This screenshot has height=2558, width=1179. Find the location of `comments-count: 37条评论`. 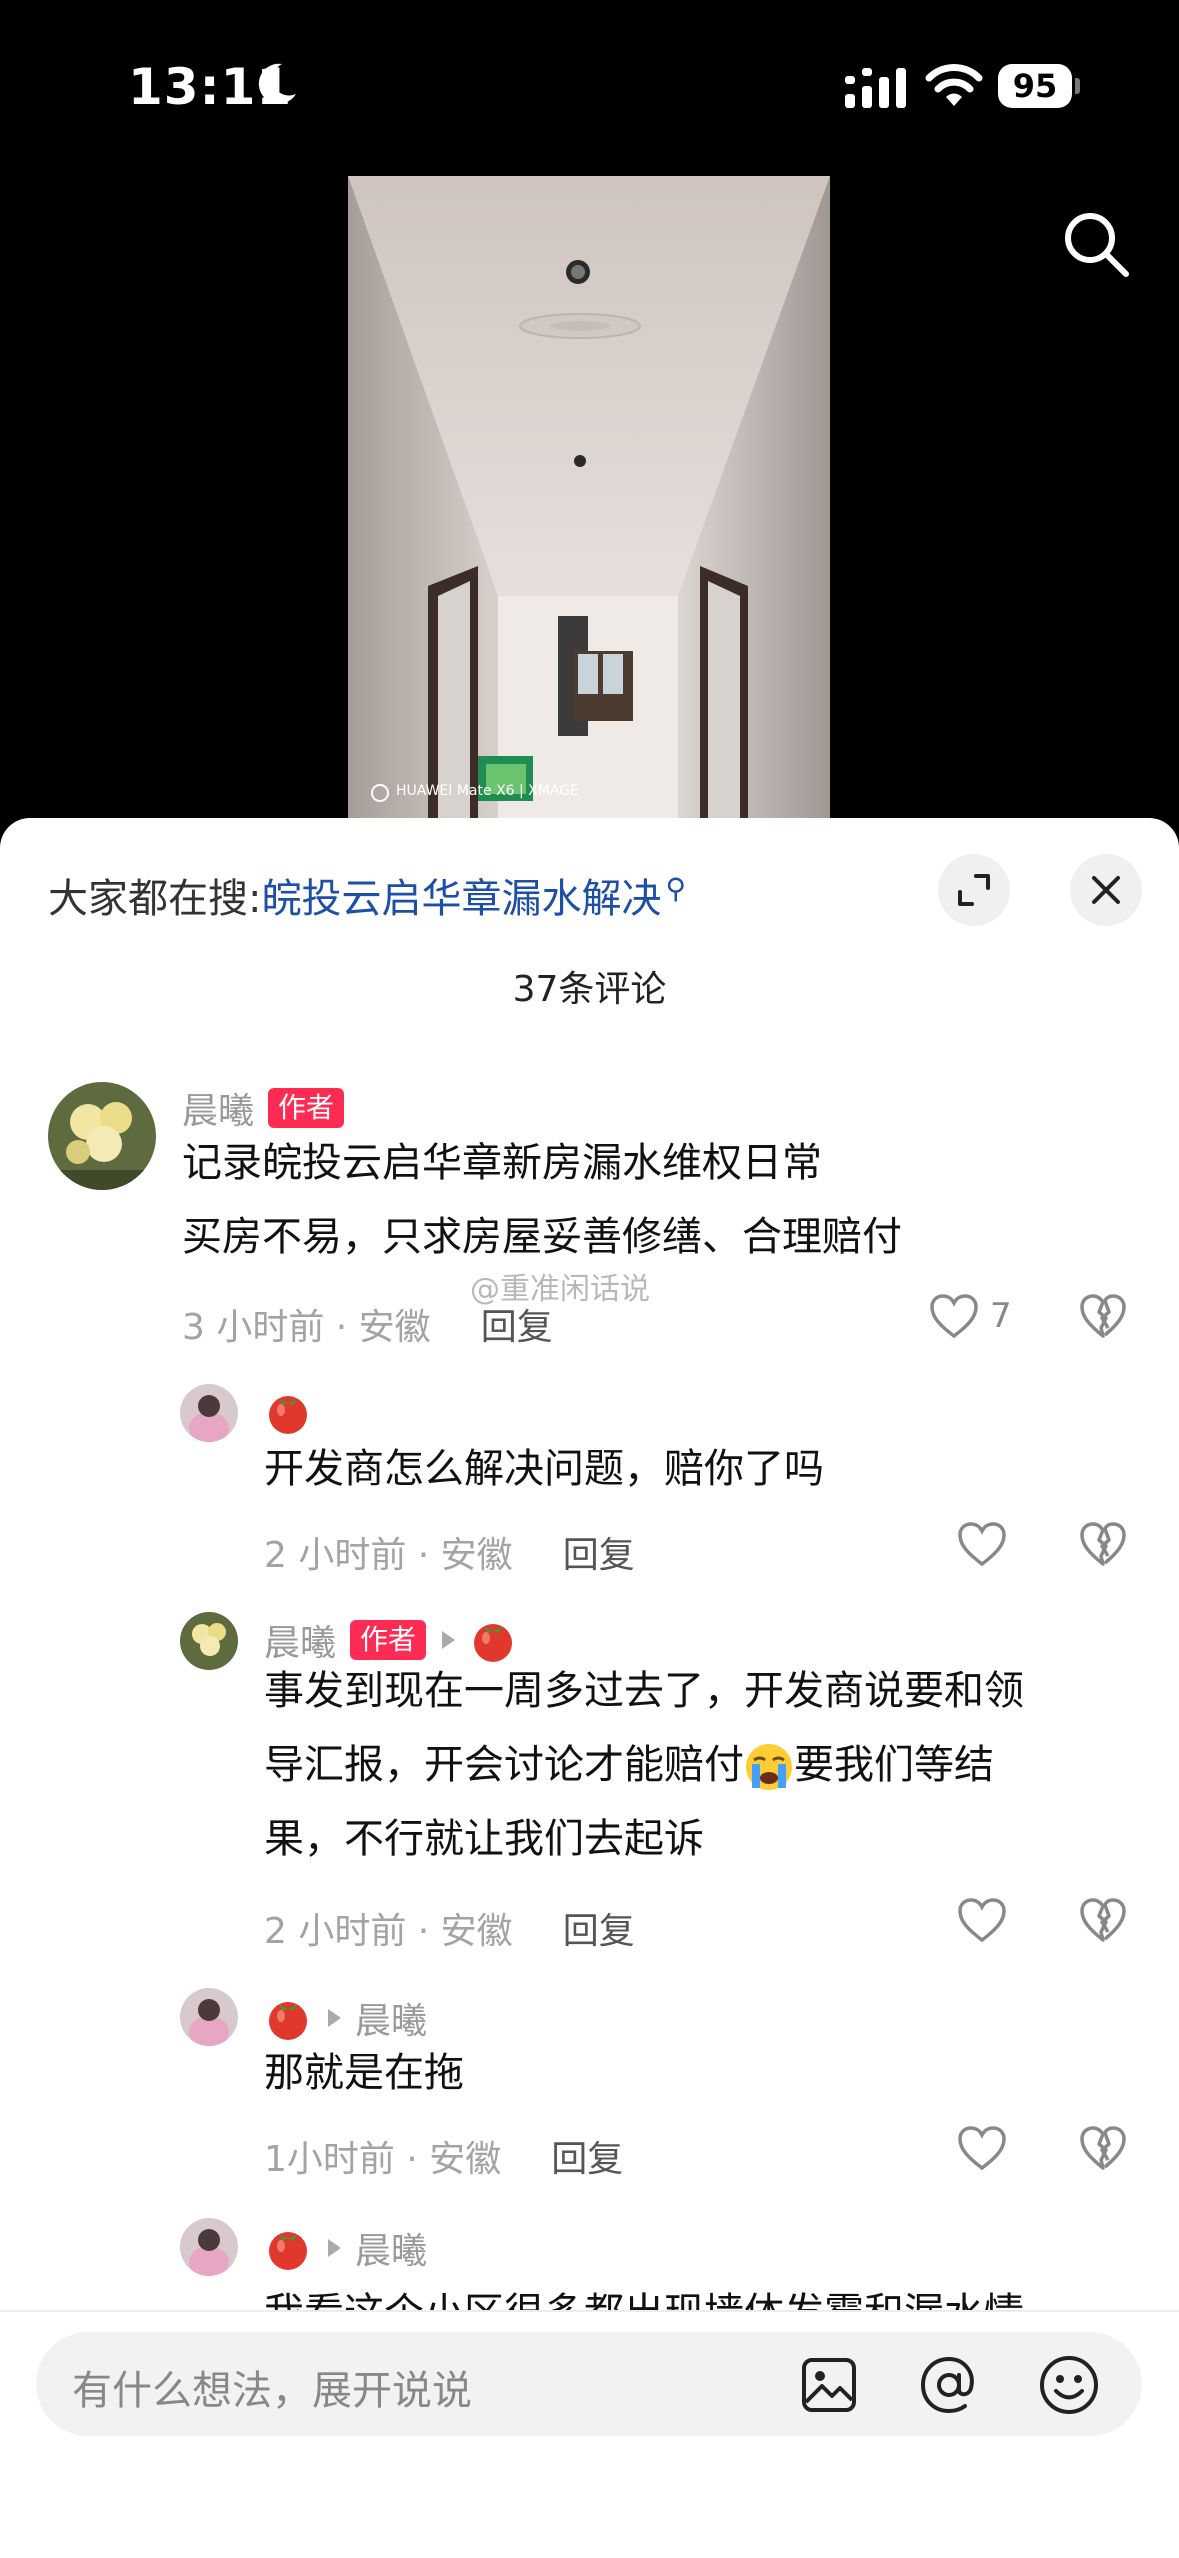

comments-count: 37条评论 is located at coordinates (589, 989).